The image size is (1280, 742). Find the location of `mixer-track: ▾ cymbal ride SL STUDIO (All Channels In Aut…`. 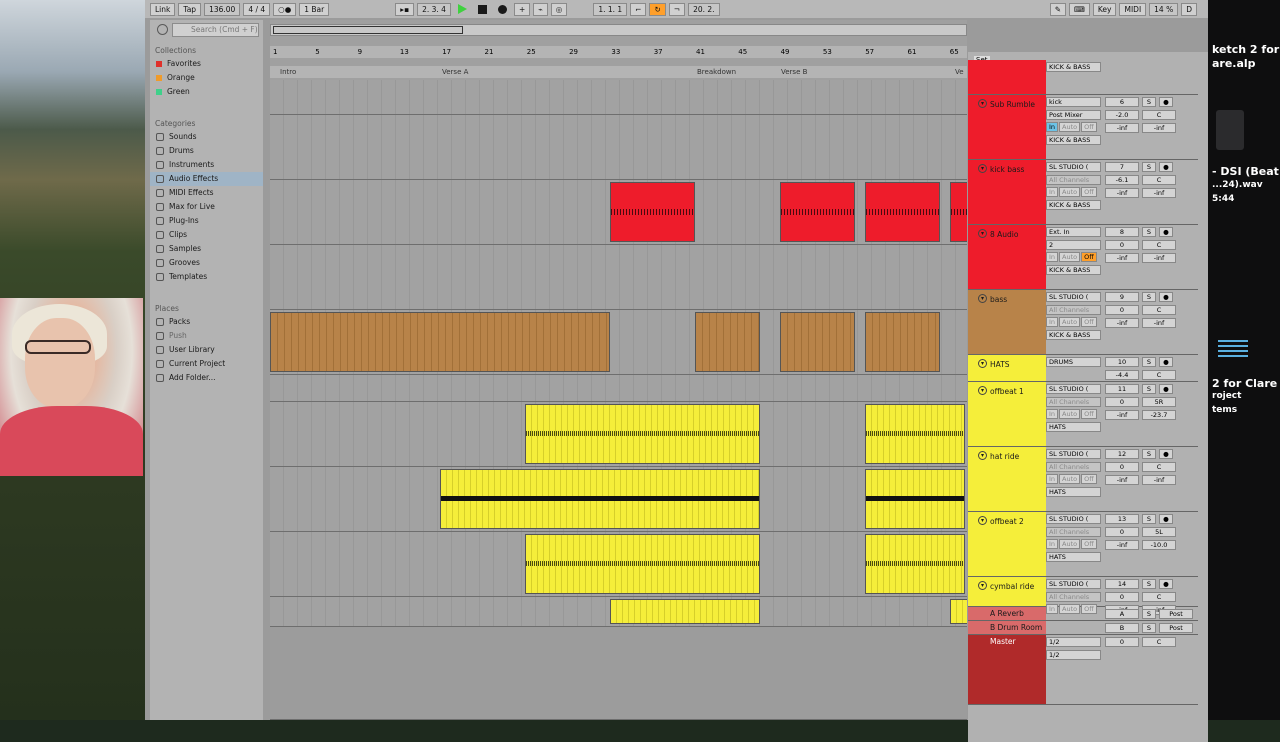

mixer-track: ▾ cymbal ride SL STUDIO (All Channels In Aut… is located at coordinates (1083, 596).